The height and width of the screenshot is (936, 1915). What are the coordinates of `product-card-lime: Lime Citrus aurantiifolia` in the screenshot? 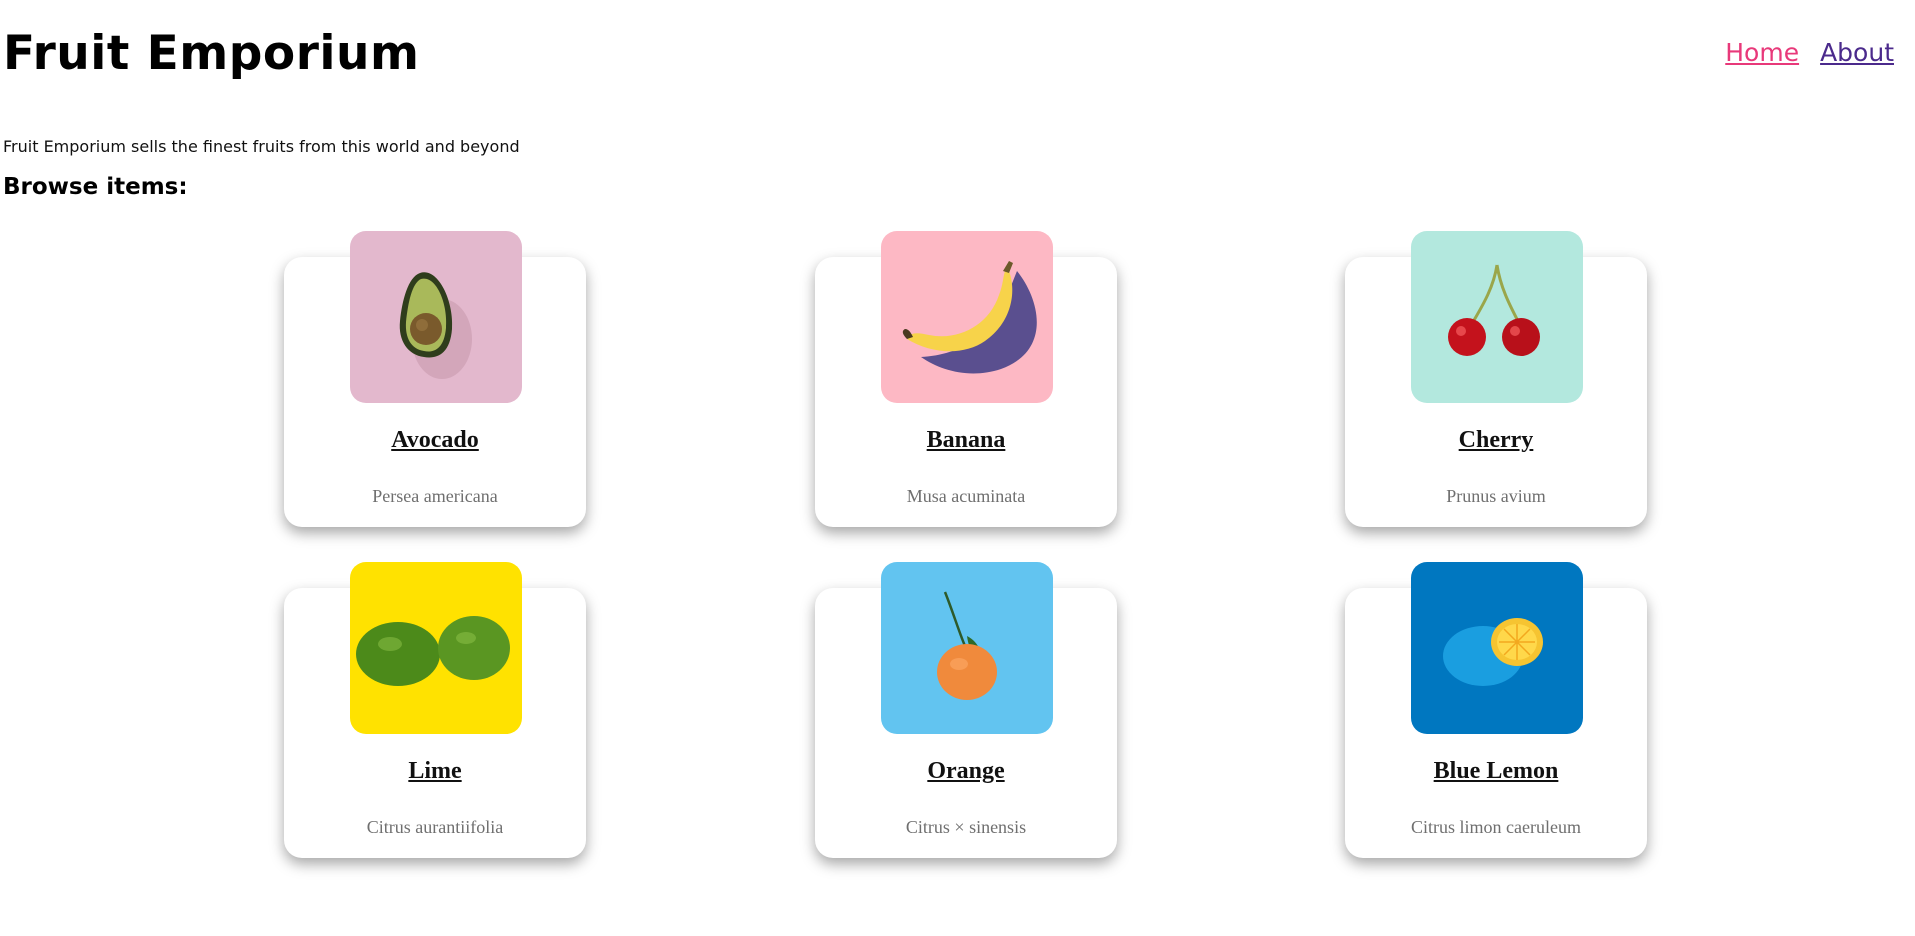 It's located at (435, 710).